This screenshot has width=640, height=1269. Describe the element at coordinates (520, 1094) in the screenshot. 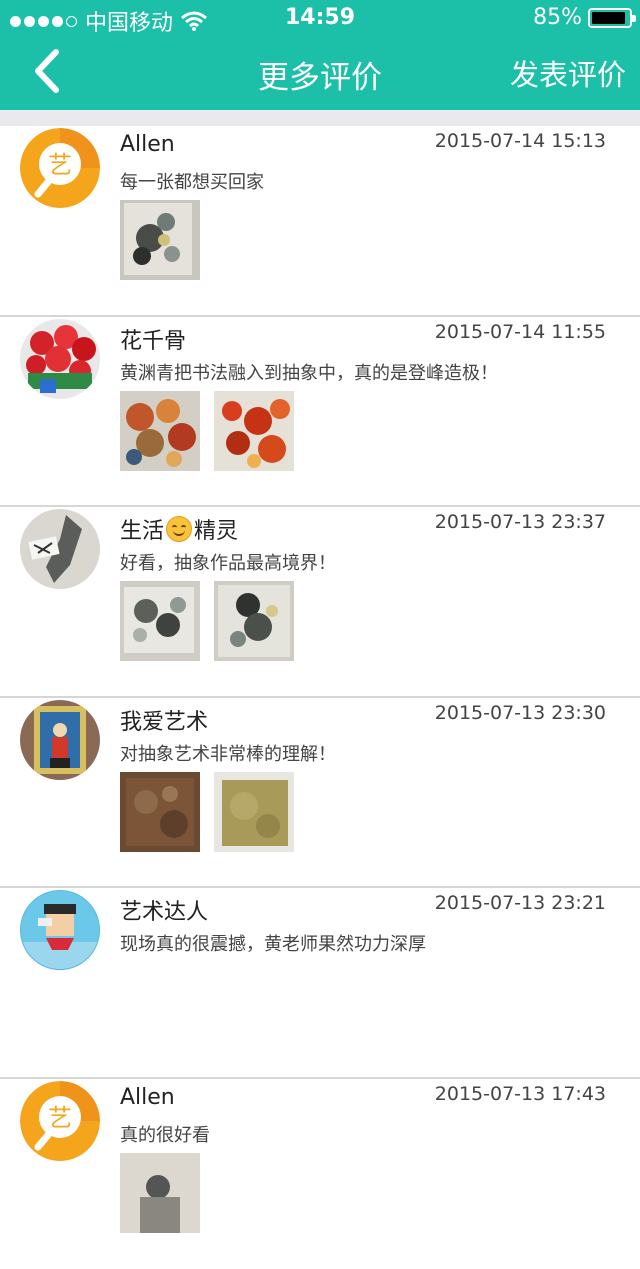

I see `comment-date: 2015-07-13 17:43` at that location.